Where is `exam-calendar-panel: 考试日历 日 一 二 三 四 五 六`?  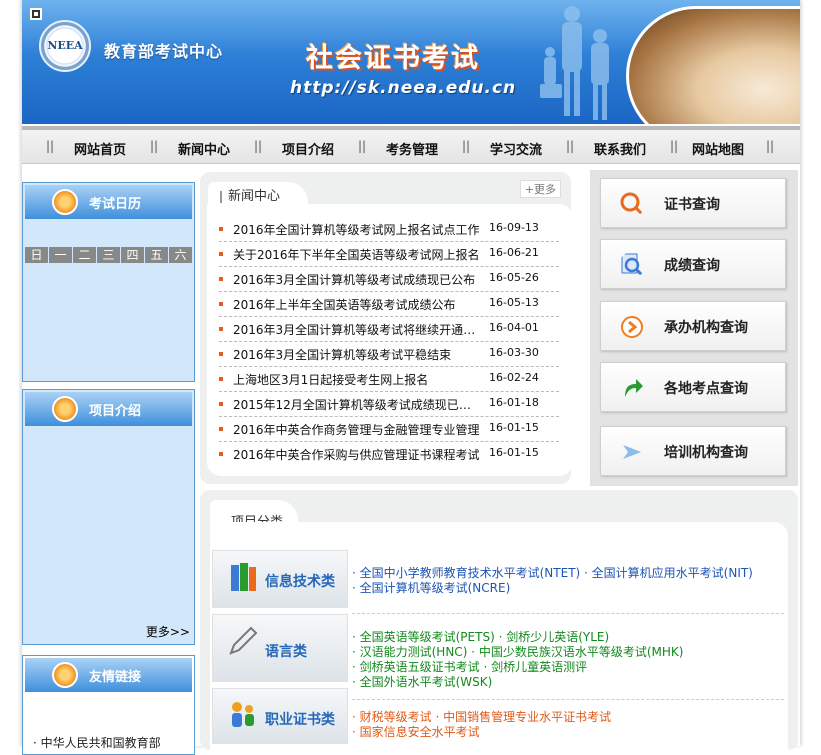 exam-calendar-panel: 考试日历 日 一 二 三 四 五 六 is located at coordinates (108, 282).